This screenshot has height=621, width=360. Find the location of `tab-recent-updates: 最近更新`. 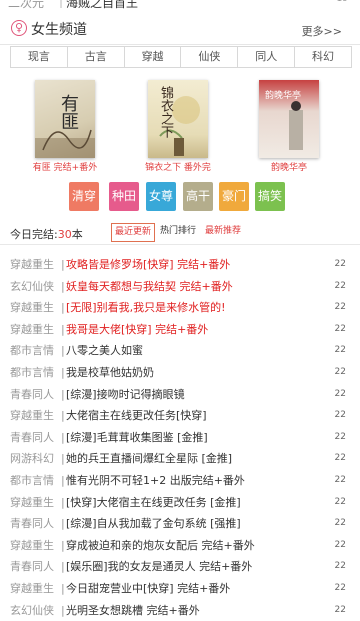

tab-recent-updates: 最近更新 is located at coordinates (133, 232).